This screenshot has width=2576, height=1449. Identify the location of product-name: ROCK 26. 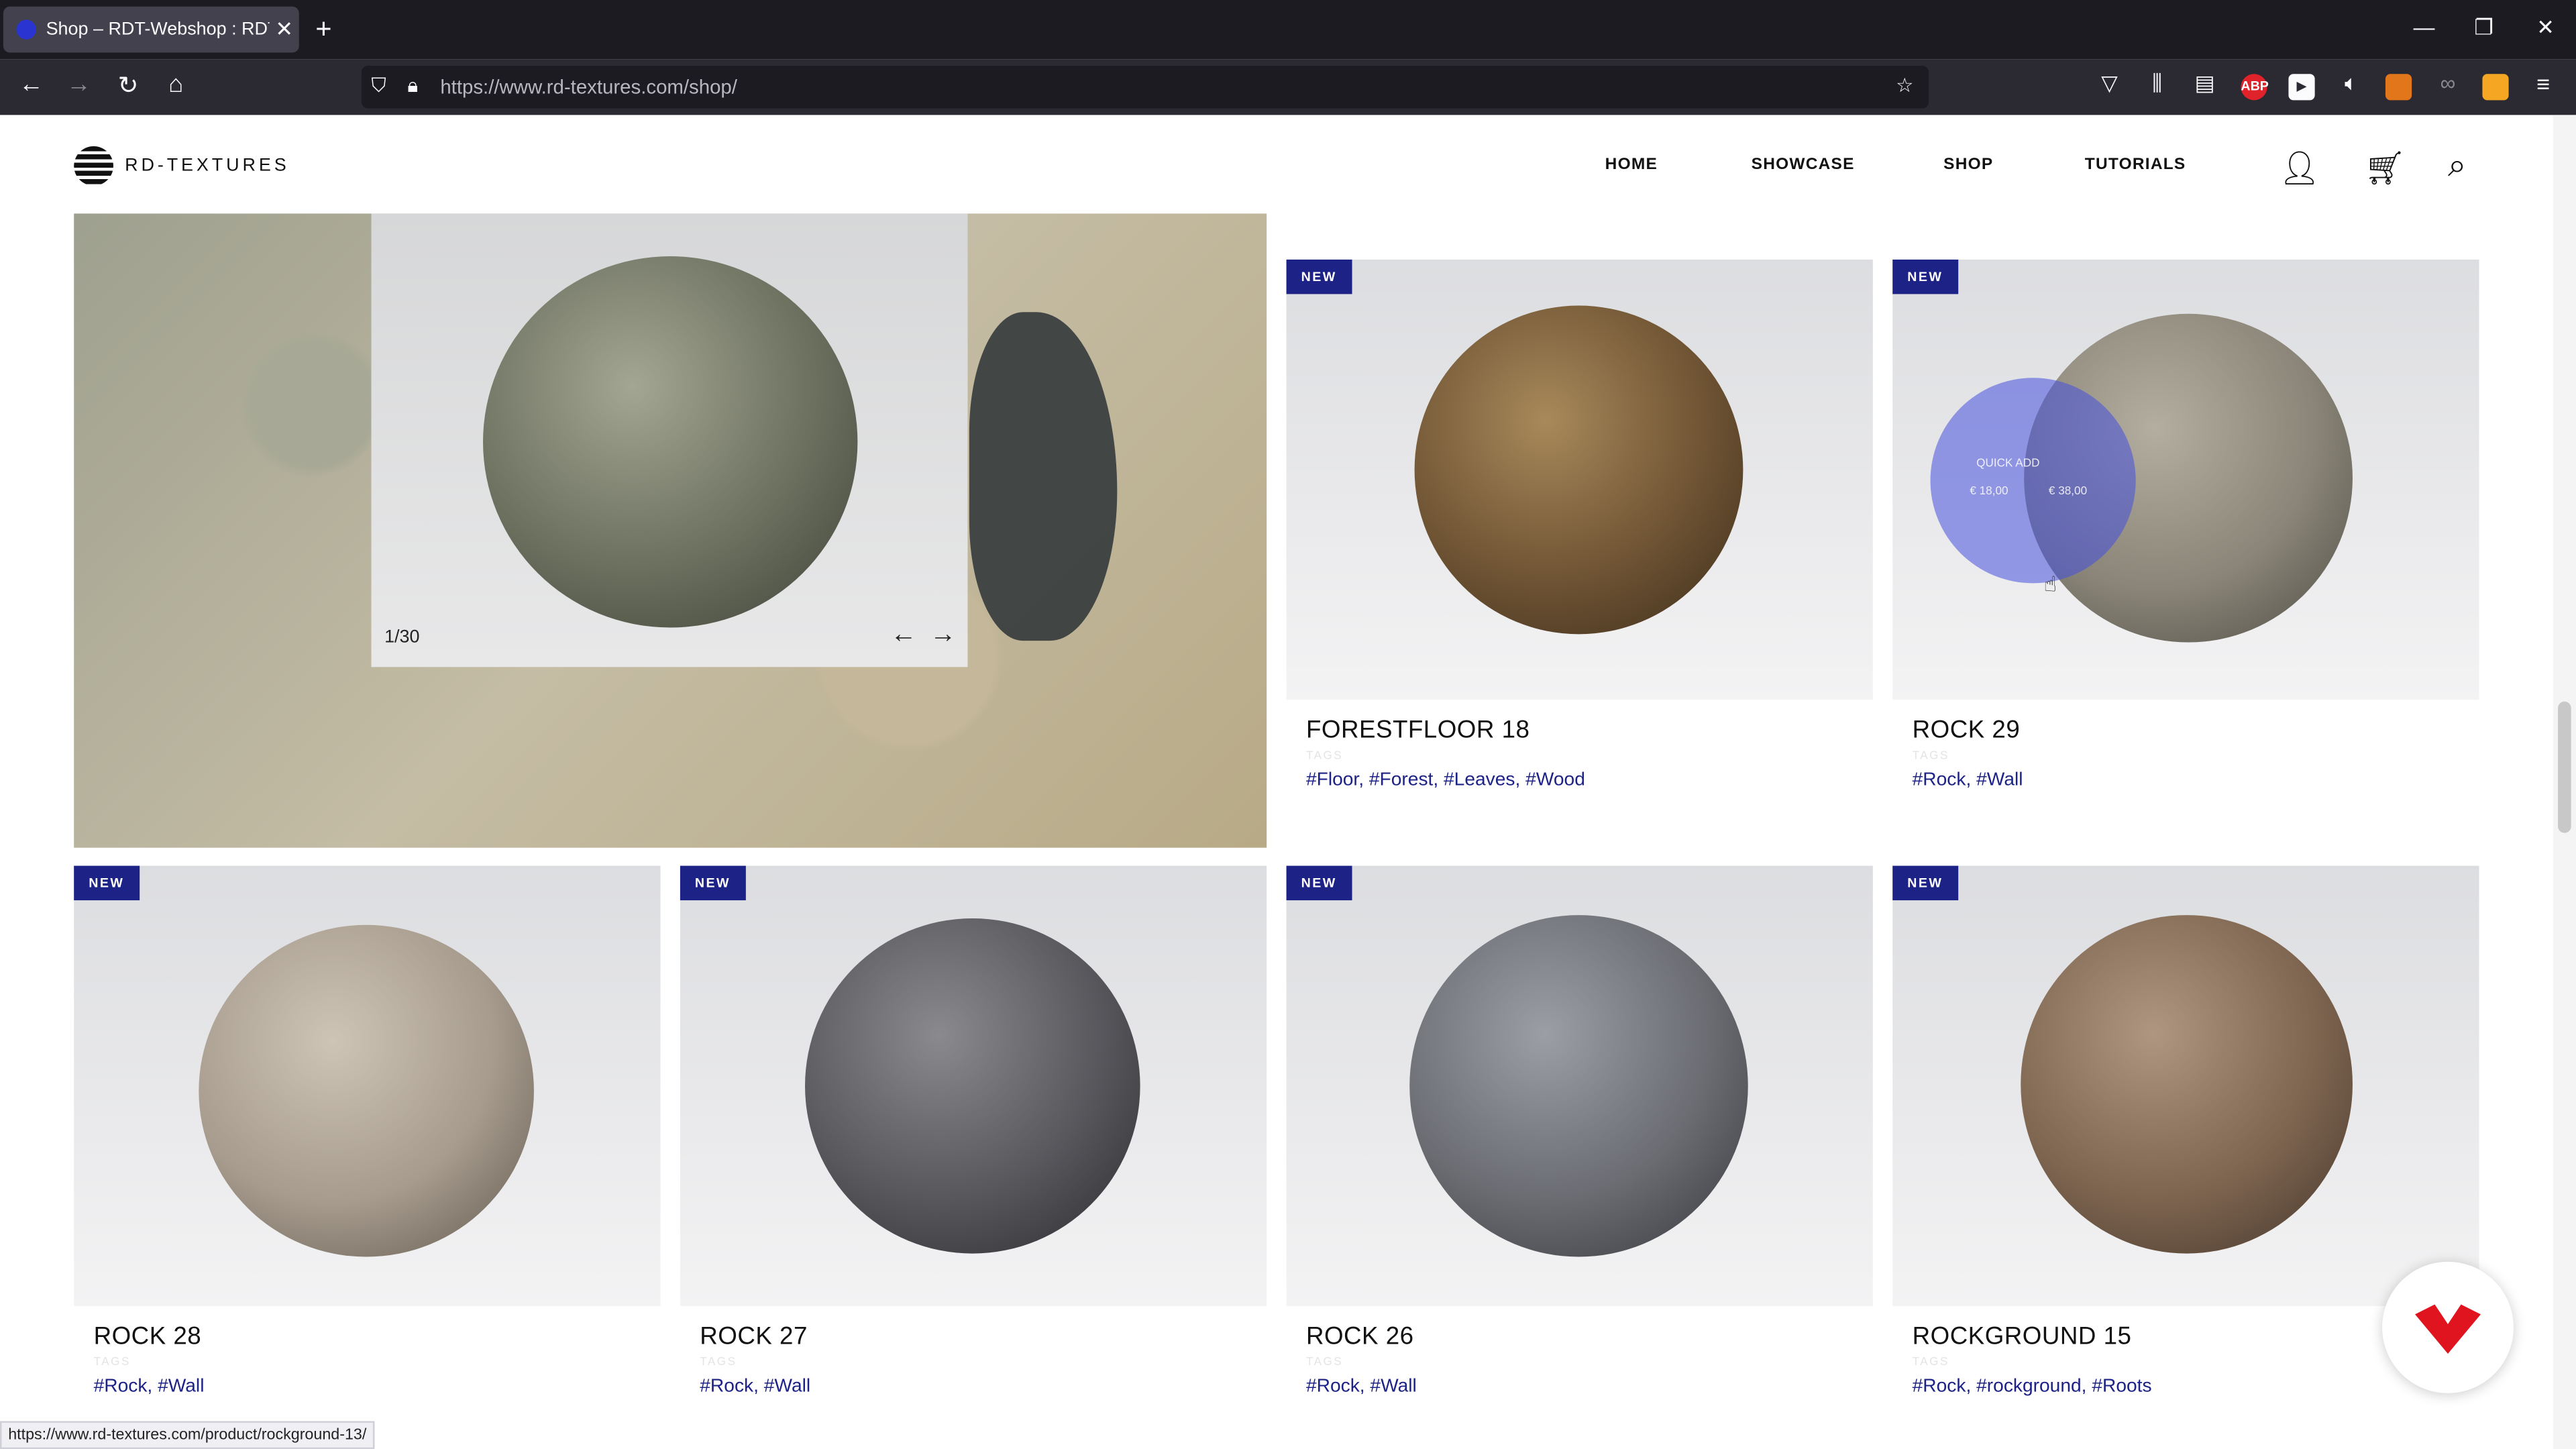
(1360, 1336).